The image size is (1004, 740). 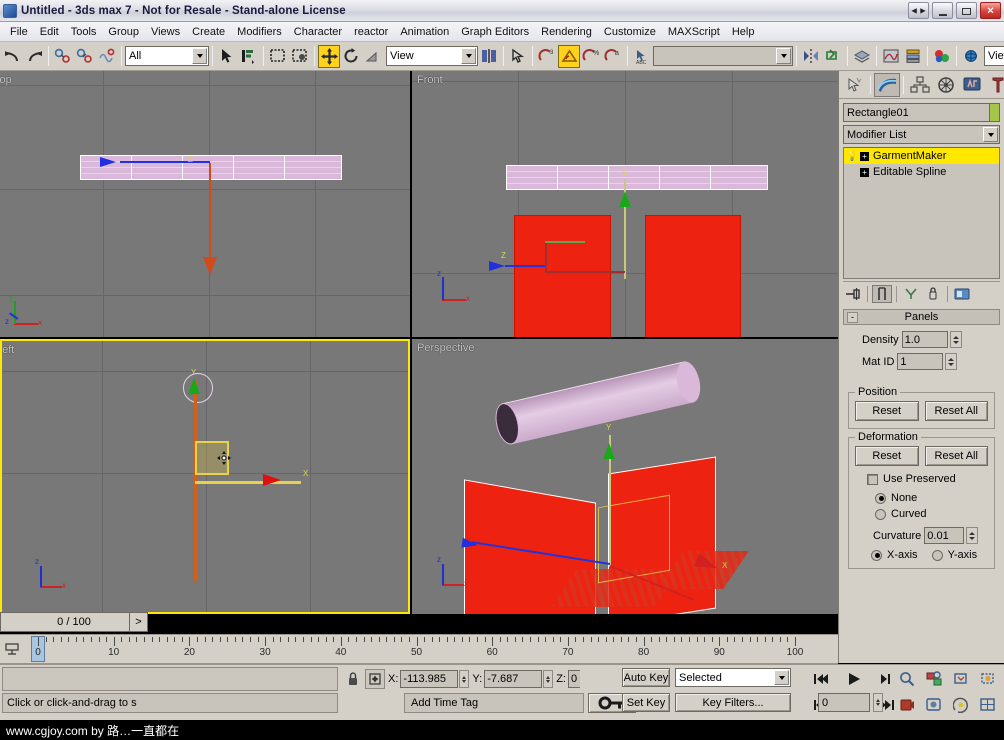 What do you see at coordinates (723, 56) in the screenshot?
I see `named-selection-set-combo` at bounding box center [723, 56].